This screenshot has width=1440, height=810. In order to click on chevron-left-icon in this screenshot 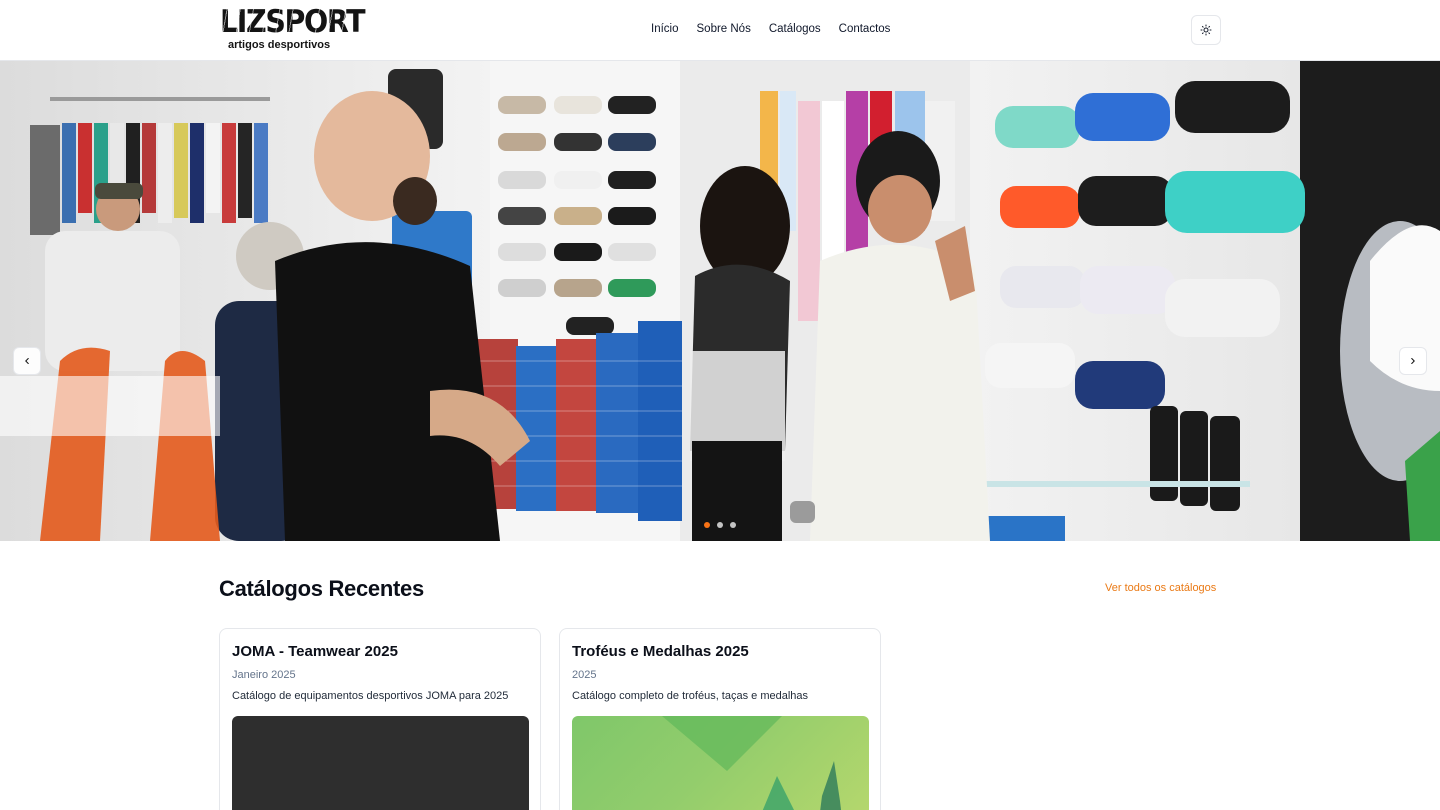, I will do `click(27, 361)`.